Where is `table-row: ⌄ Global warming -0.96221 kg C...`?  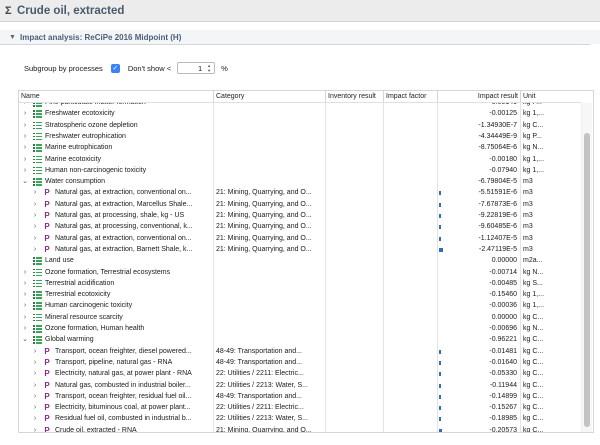 table-row: ⌄ Global warming -0.96221 kg C... is located at coordinates (300, 339).